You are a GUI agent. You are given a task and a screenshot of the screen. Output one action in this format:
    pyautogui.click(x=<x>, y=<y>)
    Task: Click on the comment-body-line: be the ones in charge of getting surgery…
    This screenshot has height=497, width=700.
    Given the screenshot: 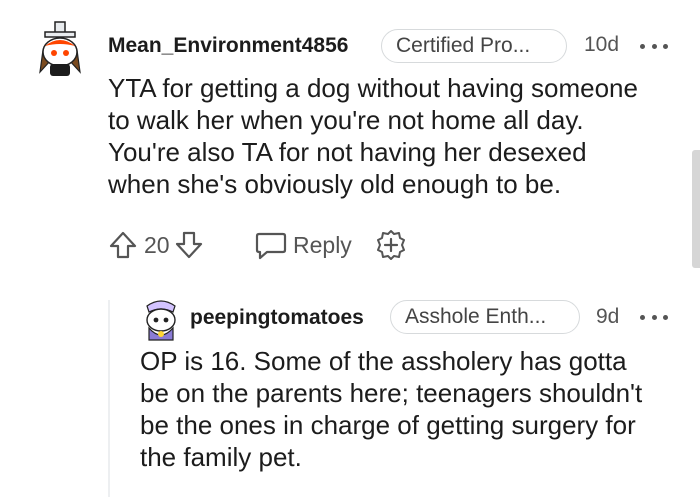 What is the action you would take?
    pyautogui.click(x=388, y=425)
    